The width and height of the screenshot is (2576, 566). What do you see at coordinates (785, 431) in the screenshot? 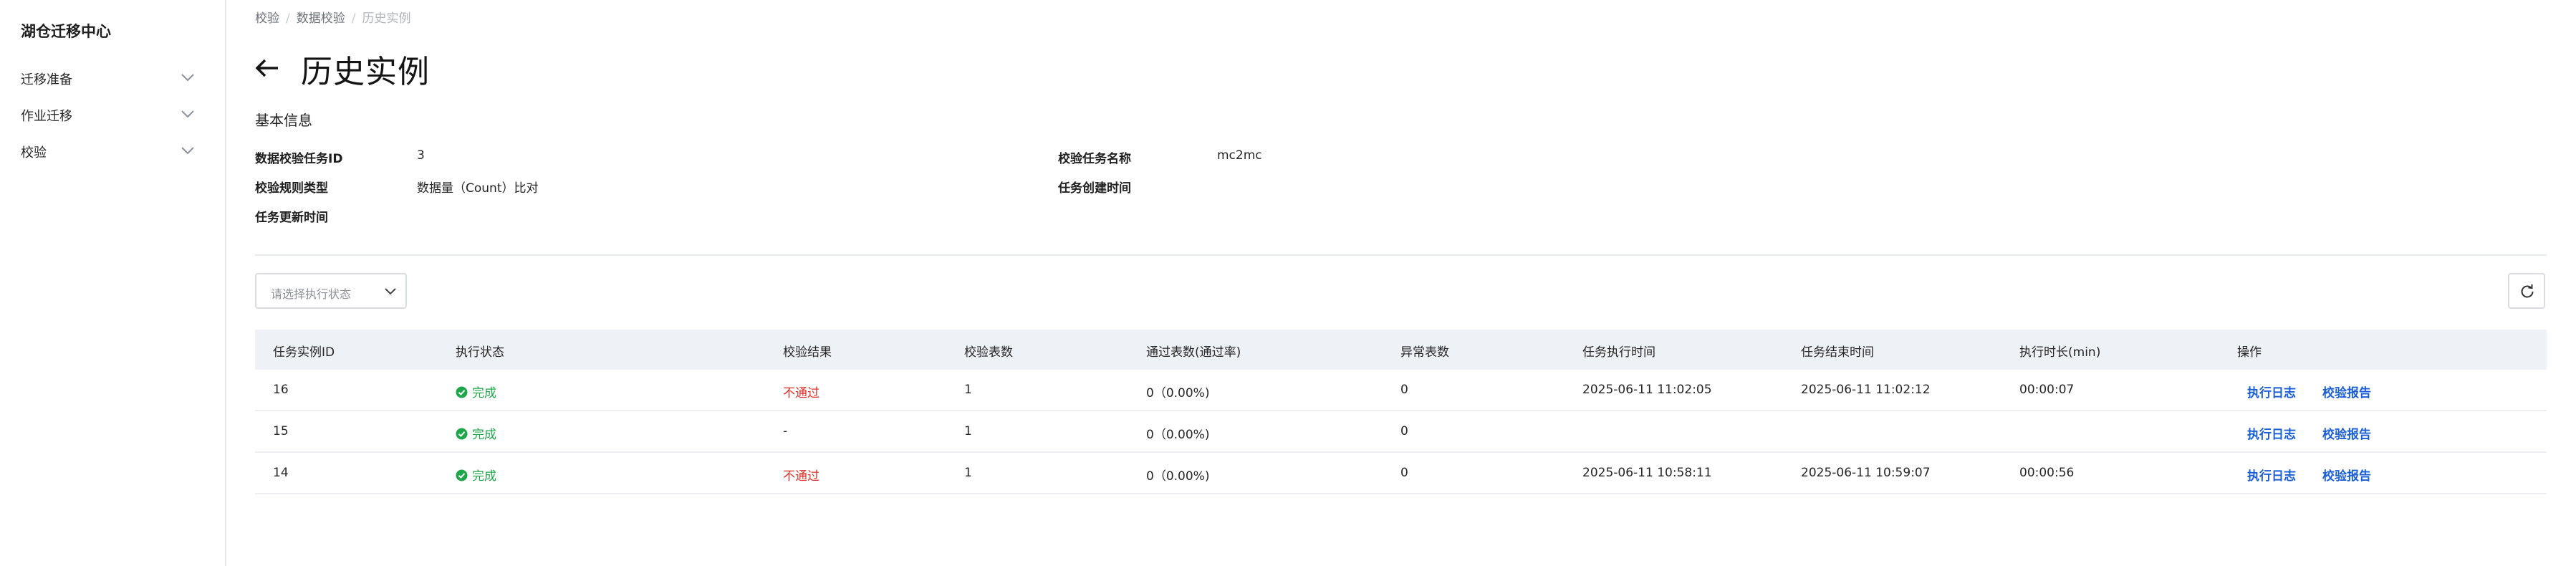
I see `cell-check-result: -` at bounding box center [785, 431].